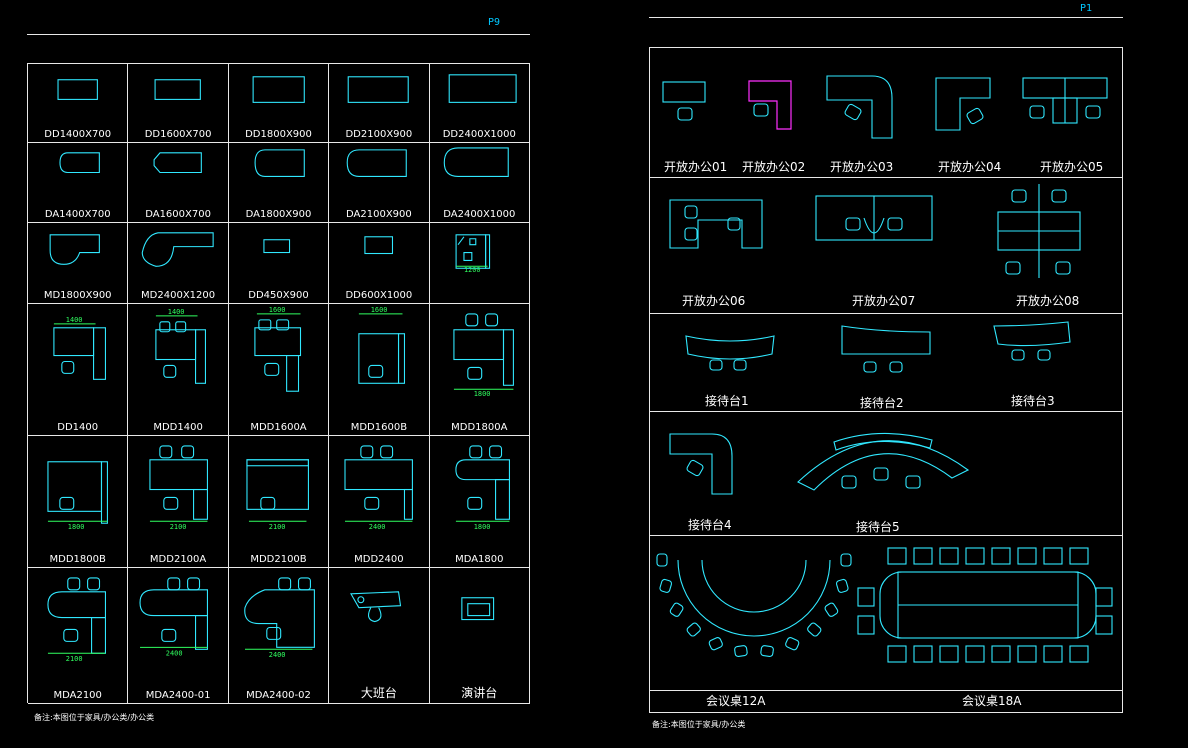  Describe the element at coordinates (710, 525) in the screenshot. I see `caption-rec4: 接待台4` at that location.